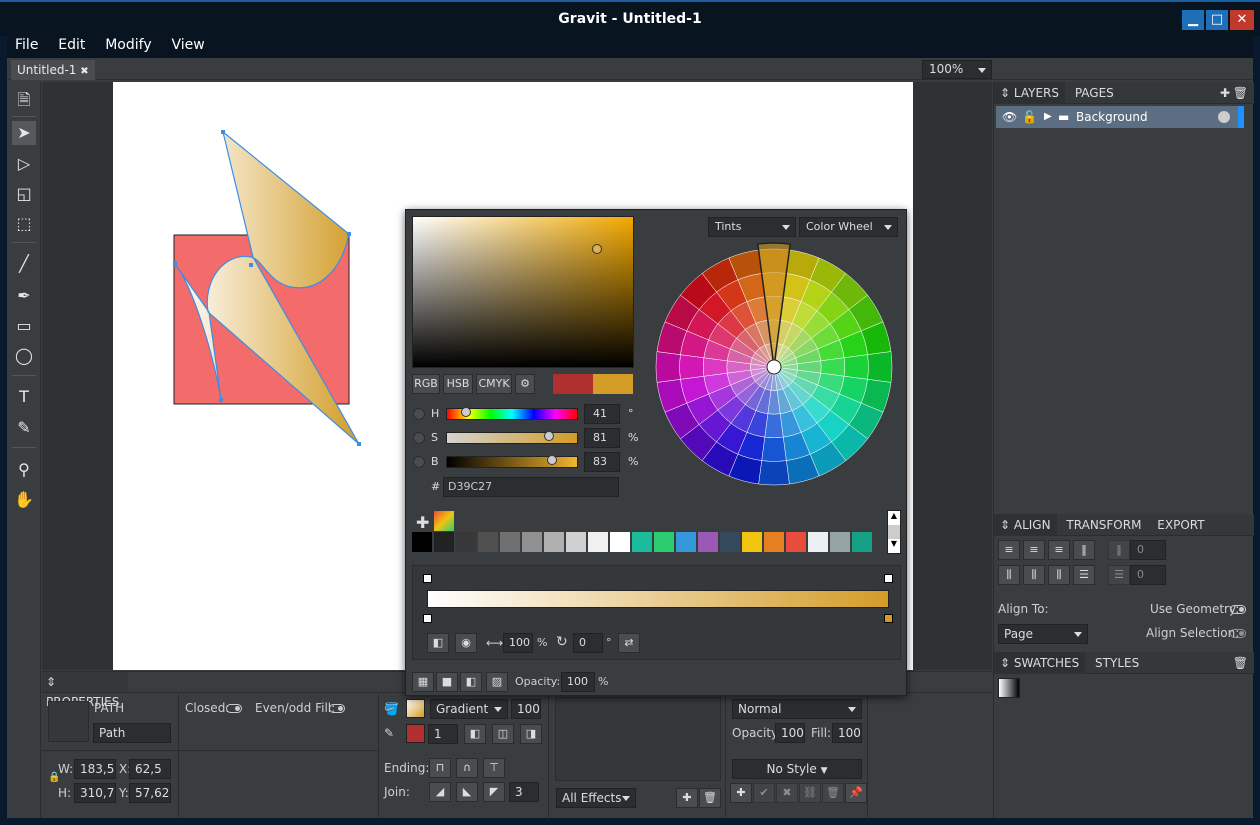 The height and width of the screenshot is (825, 1260). Describe the element at coordinates (573, 384) in the screenshot. I see `previous-color-swatch` at that location.